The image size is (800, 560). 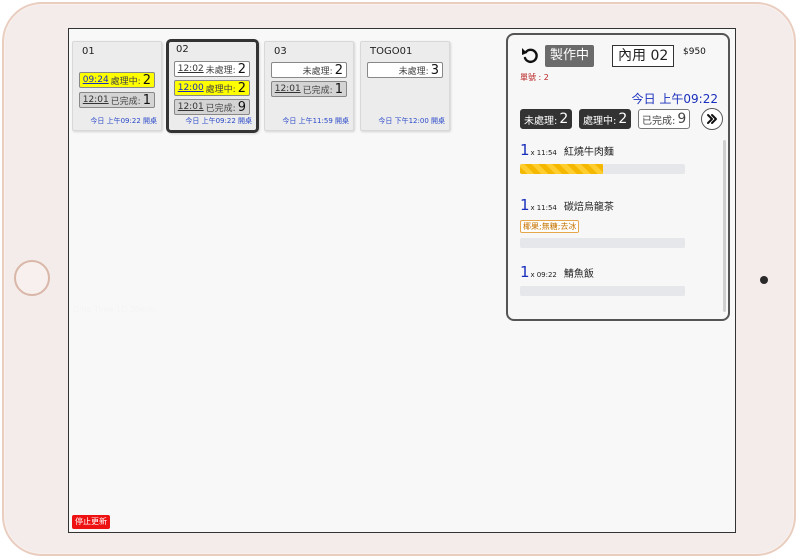 I want to click on order-amount: $950, so click(x=694, y=52).